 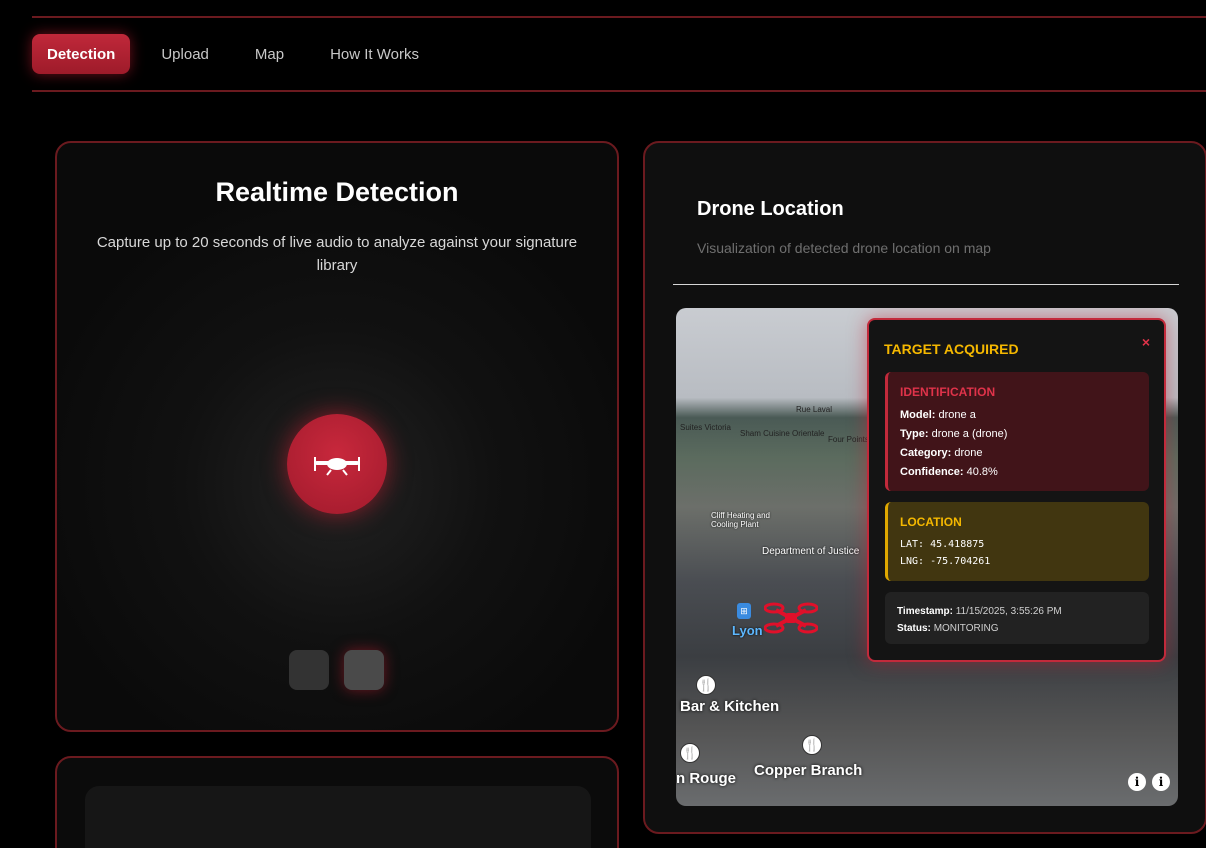 What do you see at coordinates (782, 433) in the screenshot?
I see `map-label: Sham Cuisine Orientale` at bounding box center [782, 433].